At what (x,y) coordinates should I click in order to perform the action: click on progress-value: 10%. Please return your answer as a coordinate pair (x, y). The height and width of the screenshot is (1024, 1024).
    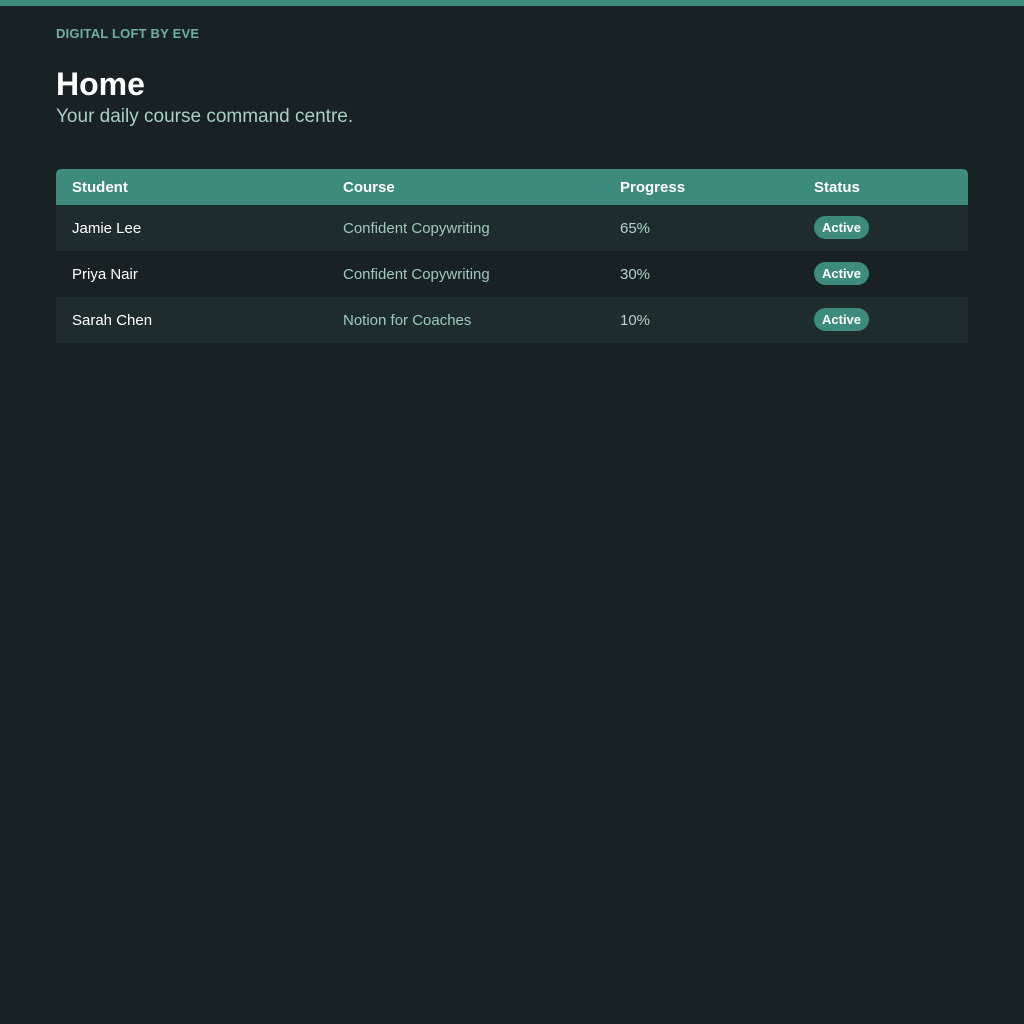
    Looking at the image, I should click on (635, 320).